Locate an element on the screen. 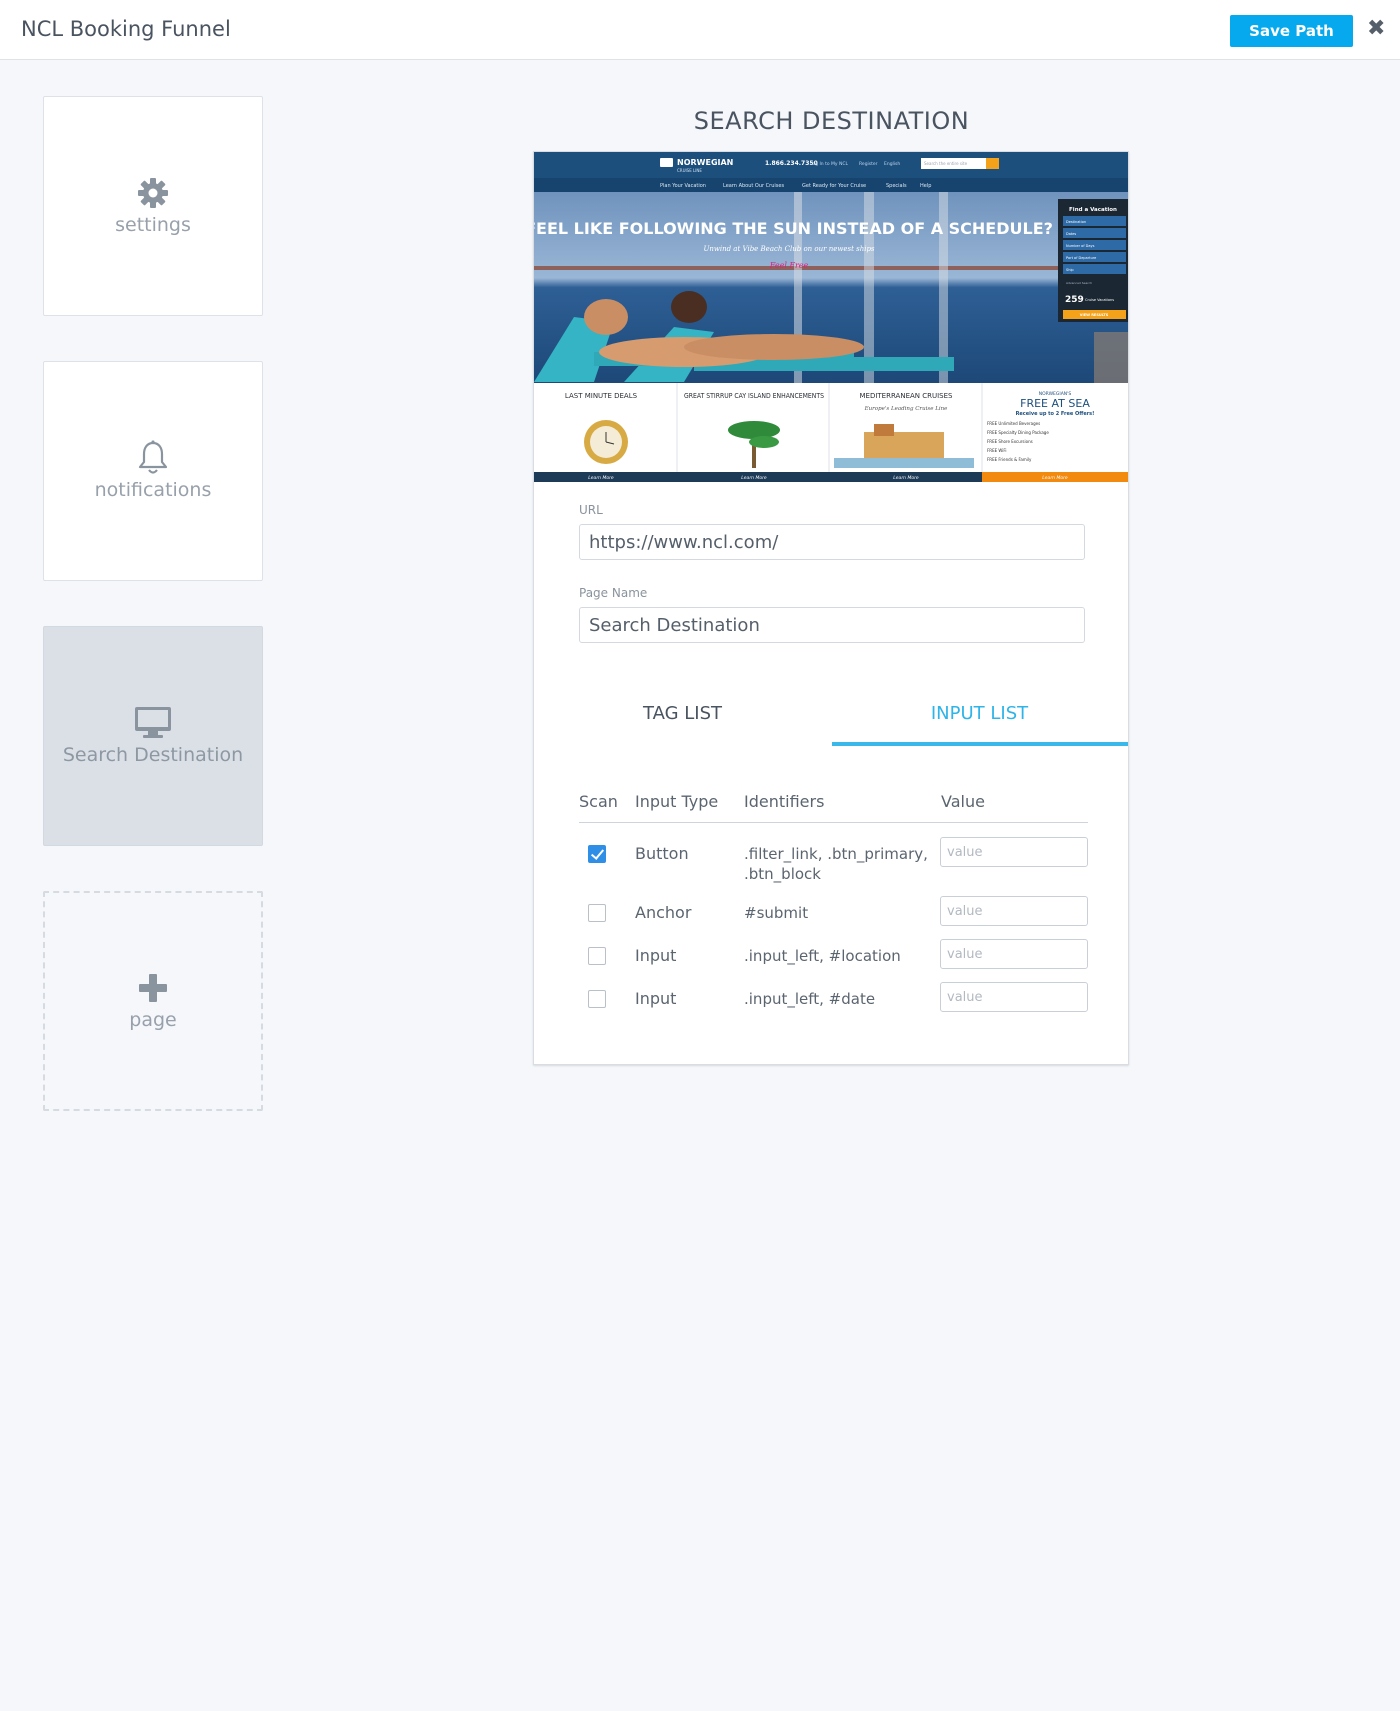 Image resolution: width=1400 pixels, height=1711 pixels. sidebar-item-label: settings is located at coordinates (153, 225).